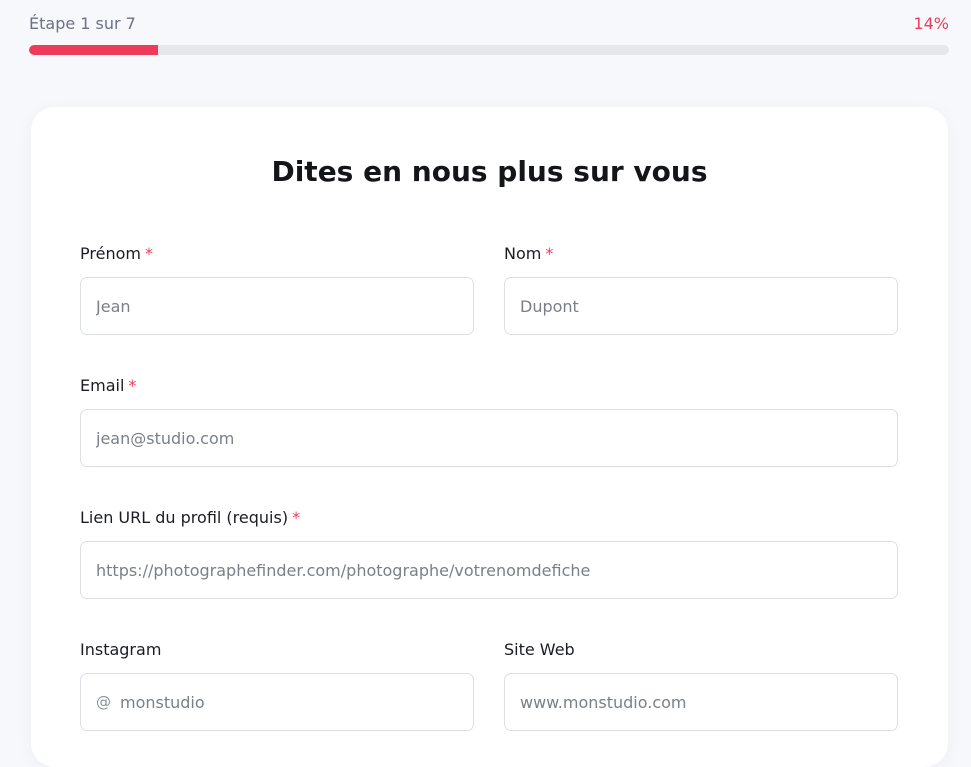  I want to click on progress-section: Étape 1 sur 7 14%, so click(489, 33).